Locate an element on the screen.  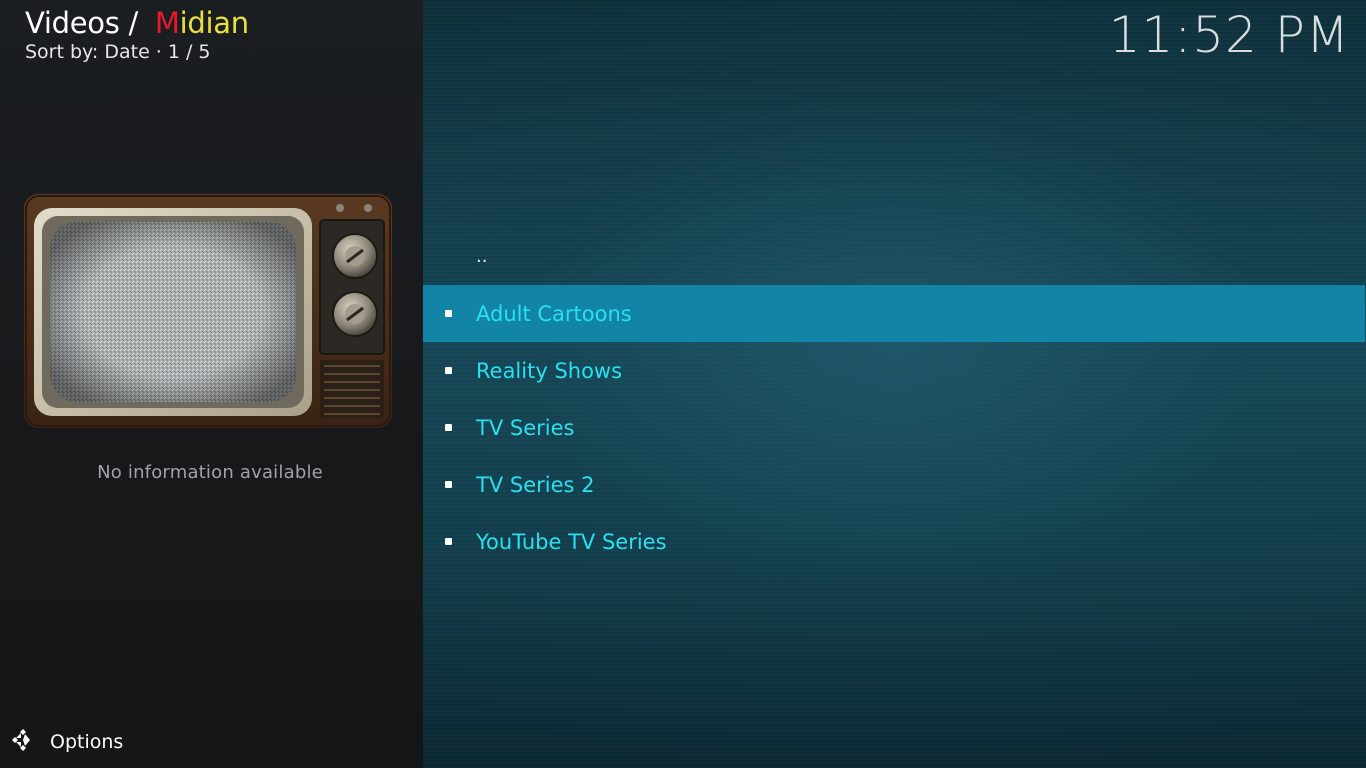
list-item-label: Adult Cartoons is located at coordinates (554, 313).